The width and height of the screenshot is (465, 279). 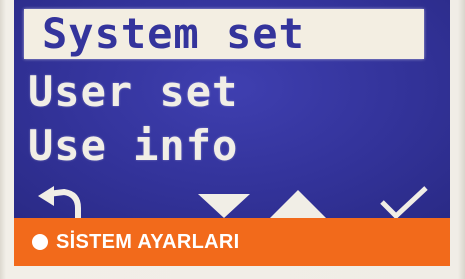 I want to click on ok-softkey, so click(x=404, y=202).